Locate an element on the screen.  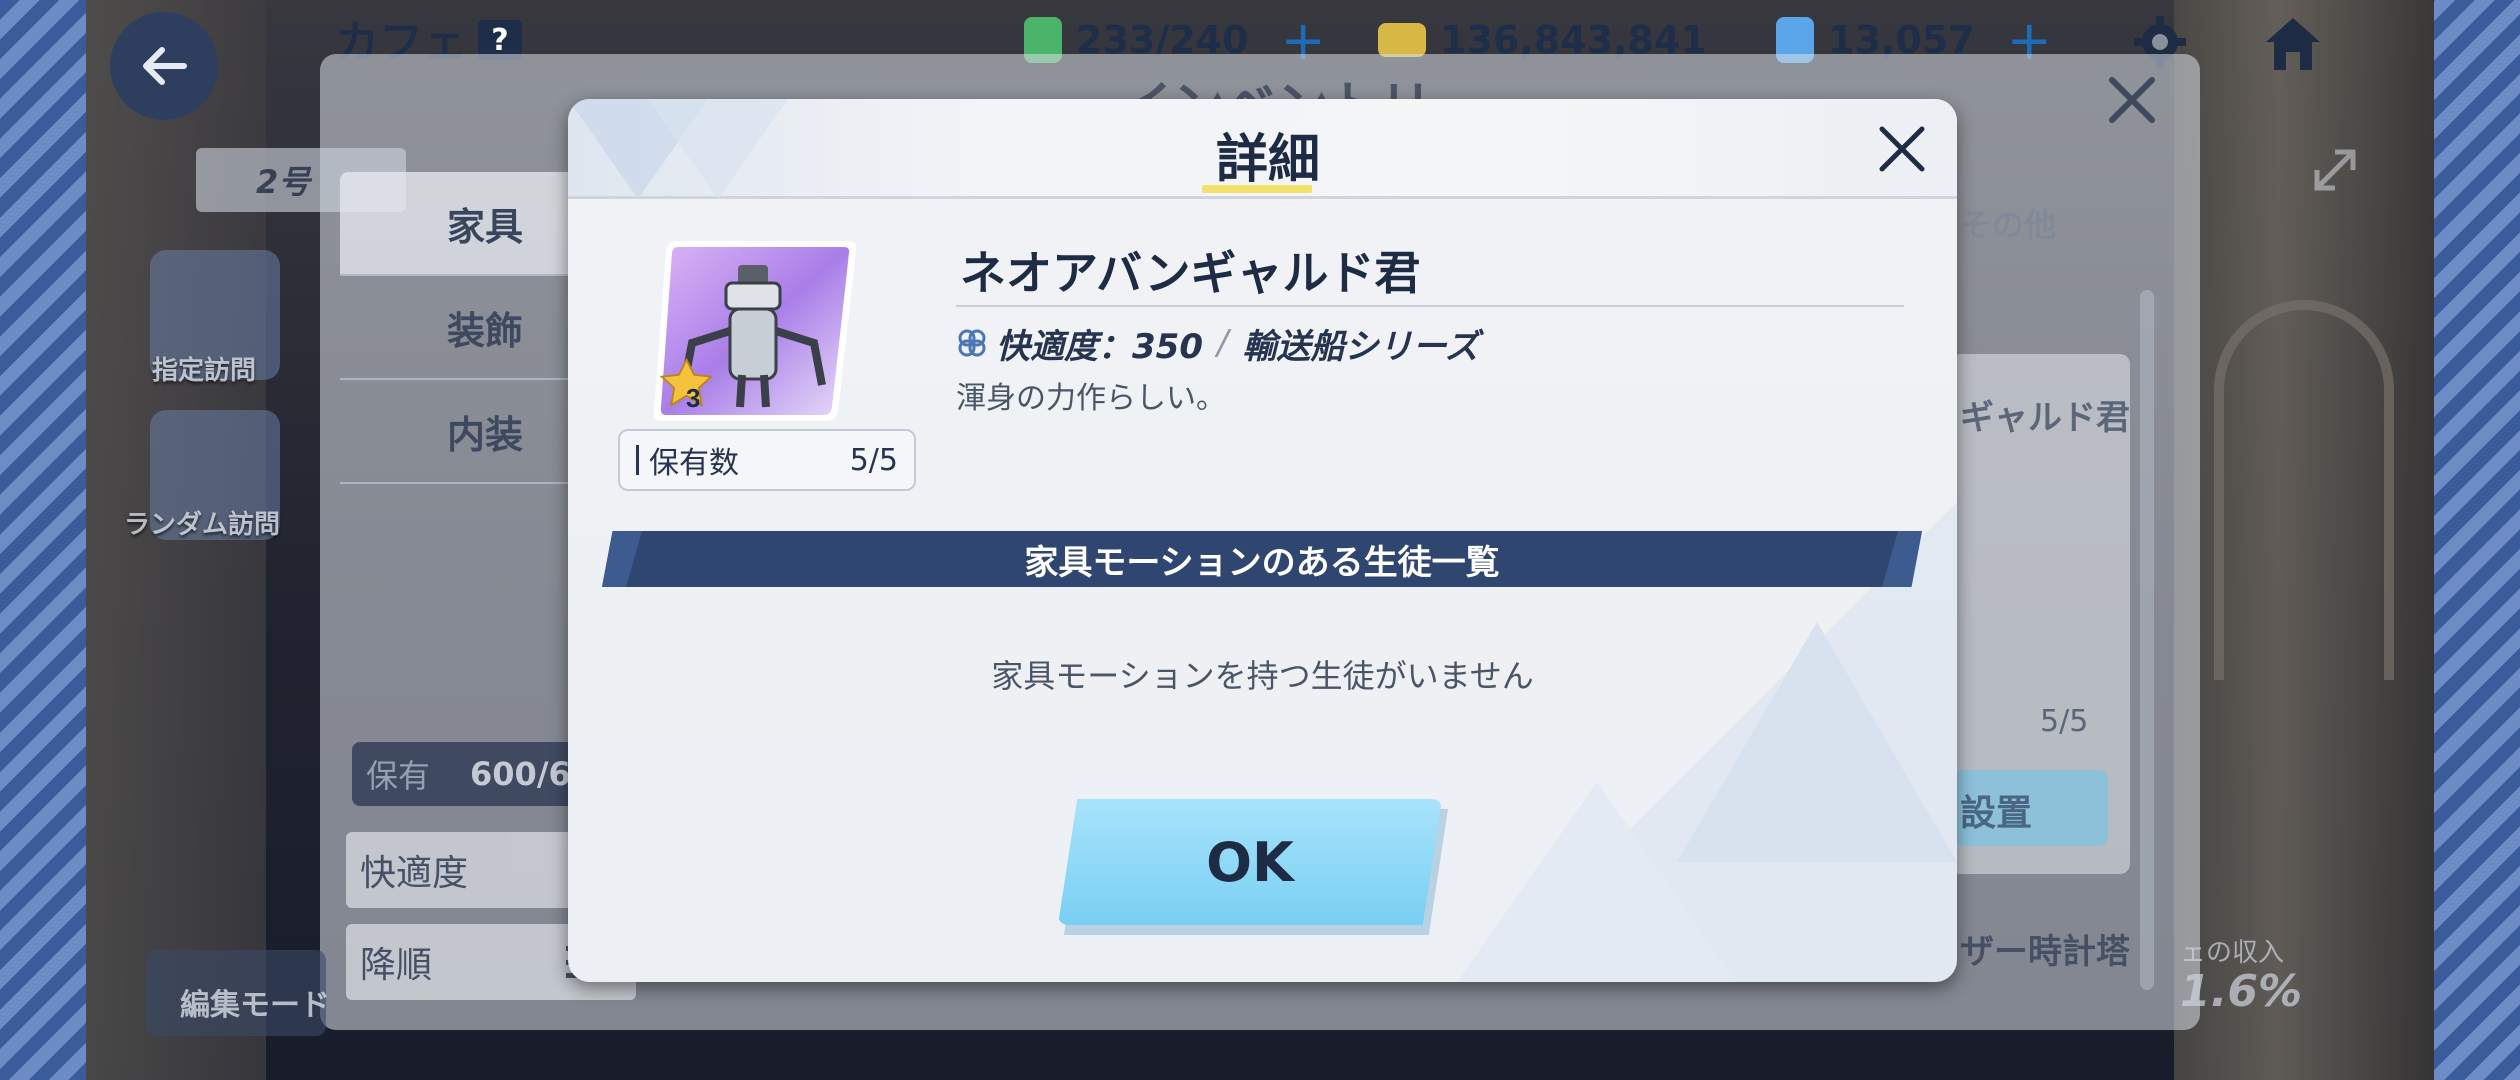
empty-student-message: 家具モーションを持つ生徒がいません is located at coordinates (1262, 676).